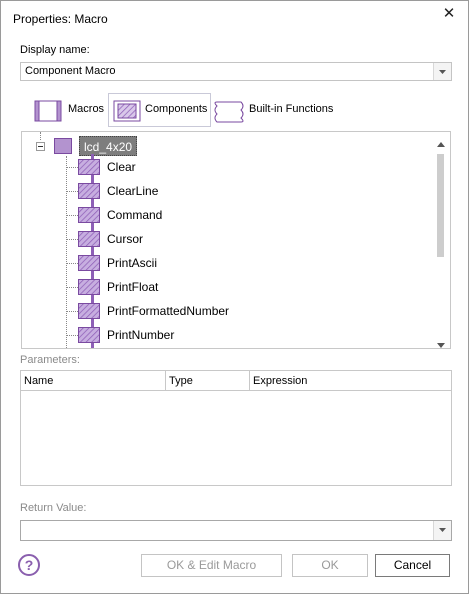 Image resolution: width=469 pixels, height=594 pixels. What do you see at coordinates (133, 191) in the screenshot?
I see `tree-item-label: ClearLine` at bounding box center [133, 191].